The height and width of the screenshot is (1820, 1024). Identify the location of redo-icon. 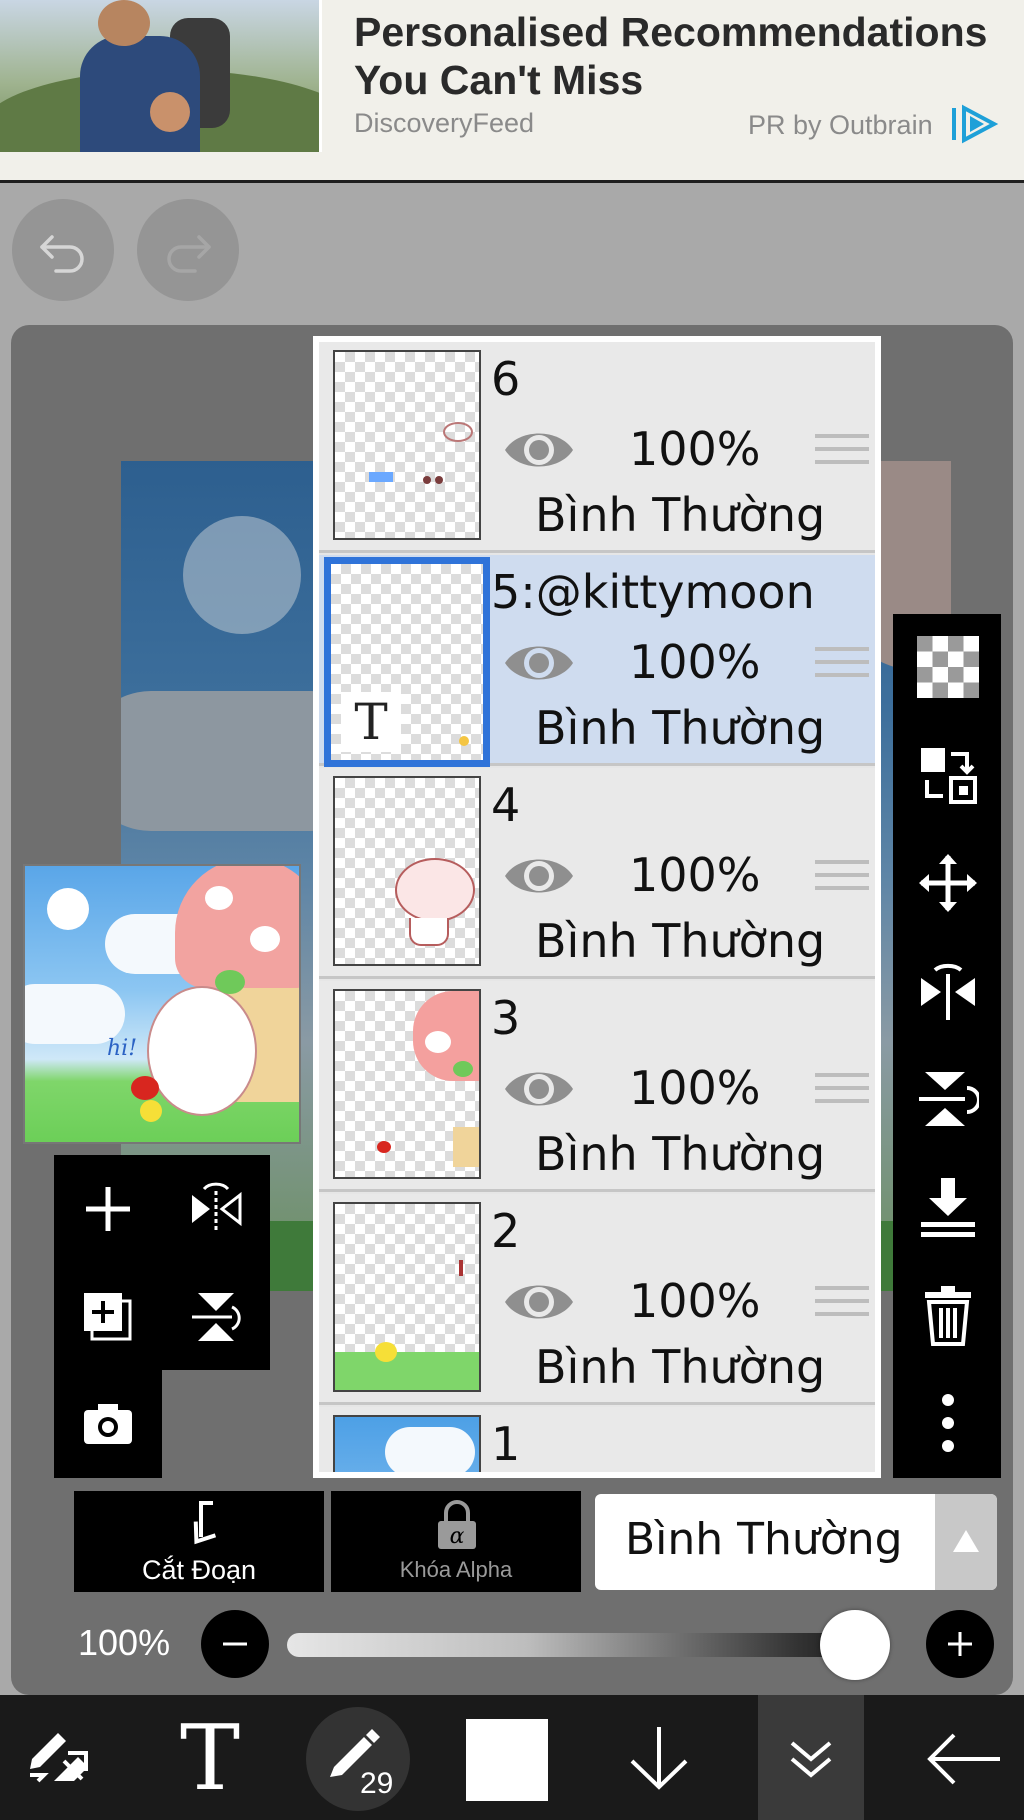
(189, 254).